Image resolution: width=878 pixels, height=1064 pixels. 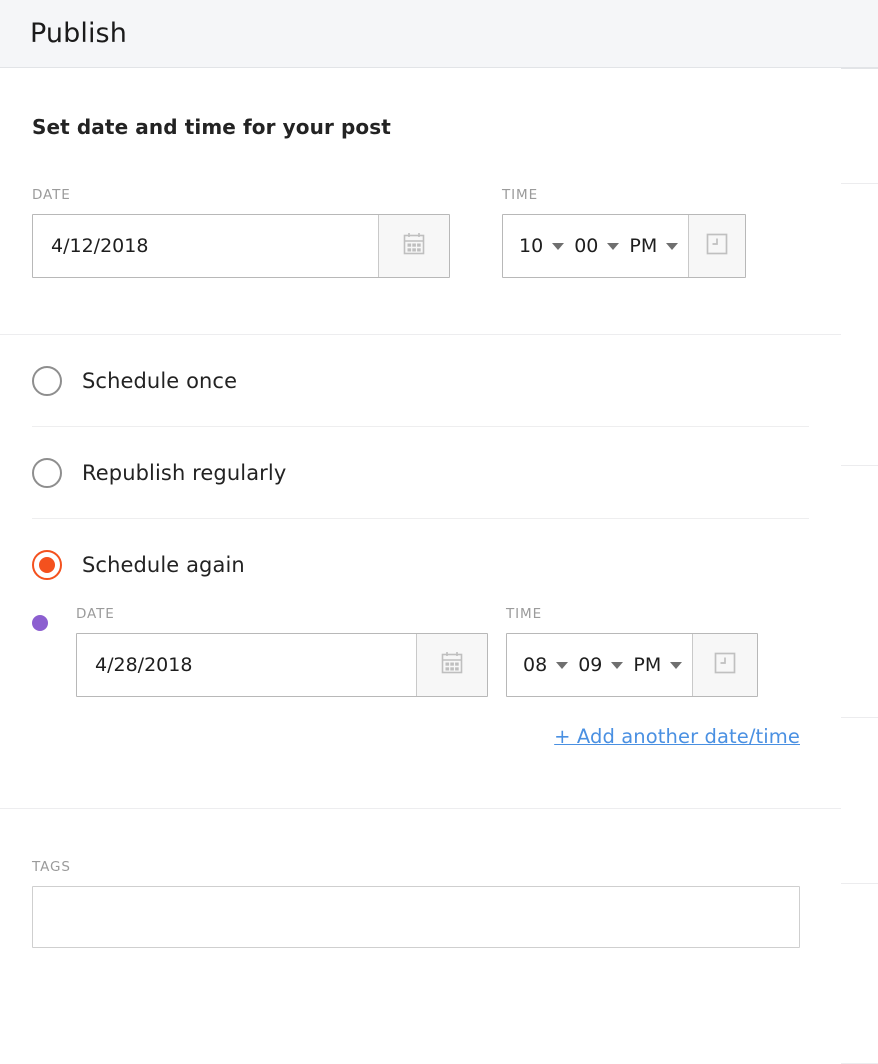 What do you see at coordinates (95, 614) in the screenshot?
I see `occurrence-date-label: DATE` at bounding box center [95, 614].